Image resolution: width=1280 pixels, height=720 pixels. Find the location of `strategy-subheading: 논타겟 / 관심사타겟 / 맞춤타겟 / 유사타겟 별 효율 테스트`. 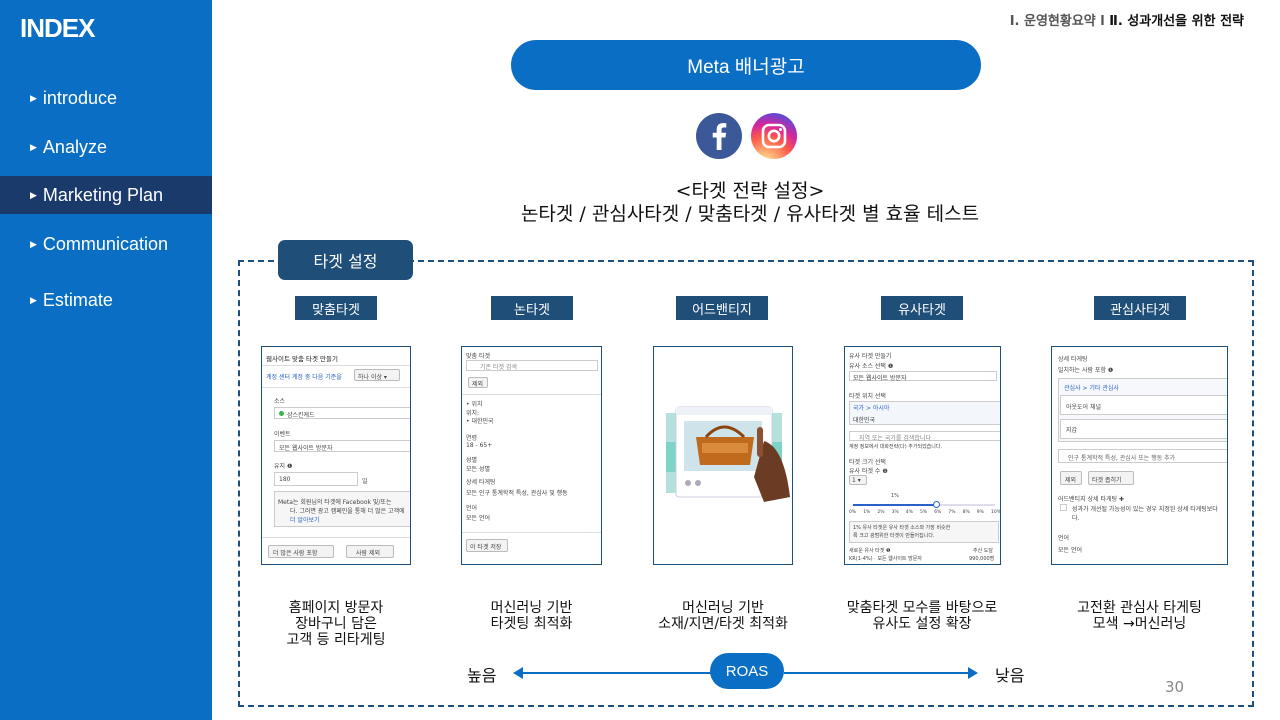

strategy-subheading: 논타겟 / 관심사타겟 / 맞춤타겟 / 유사타겟 별 효율 테스트 is located at coordinates (750, 214).